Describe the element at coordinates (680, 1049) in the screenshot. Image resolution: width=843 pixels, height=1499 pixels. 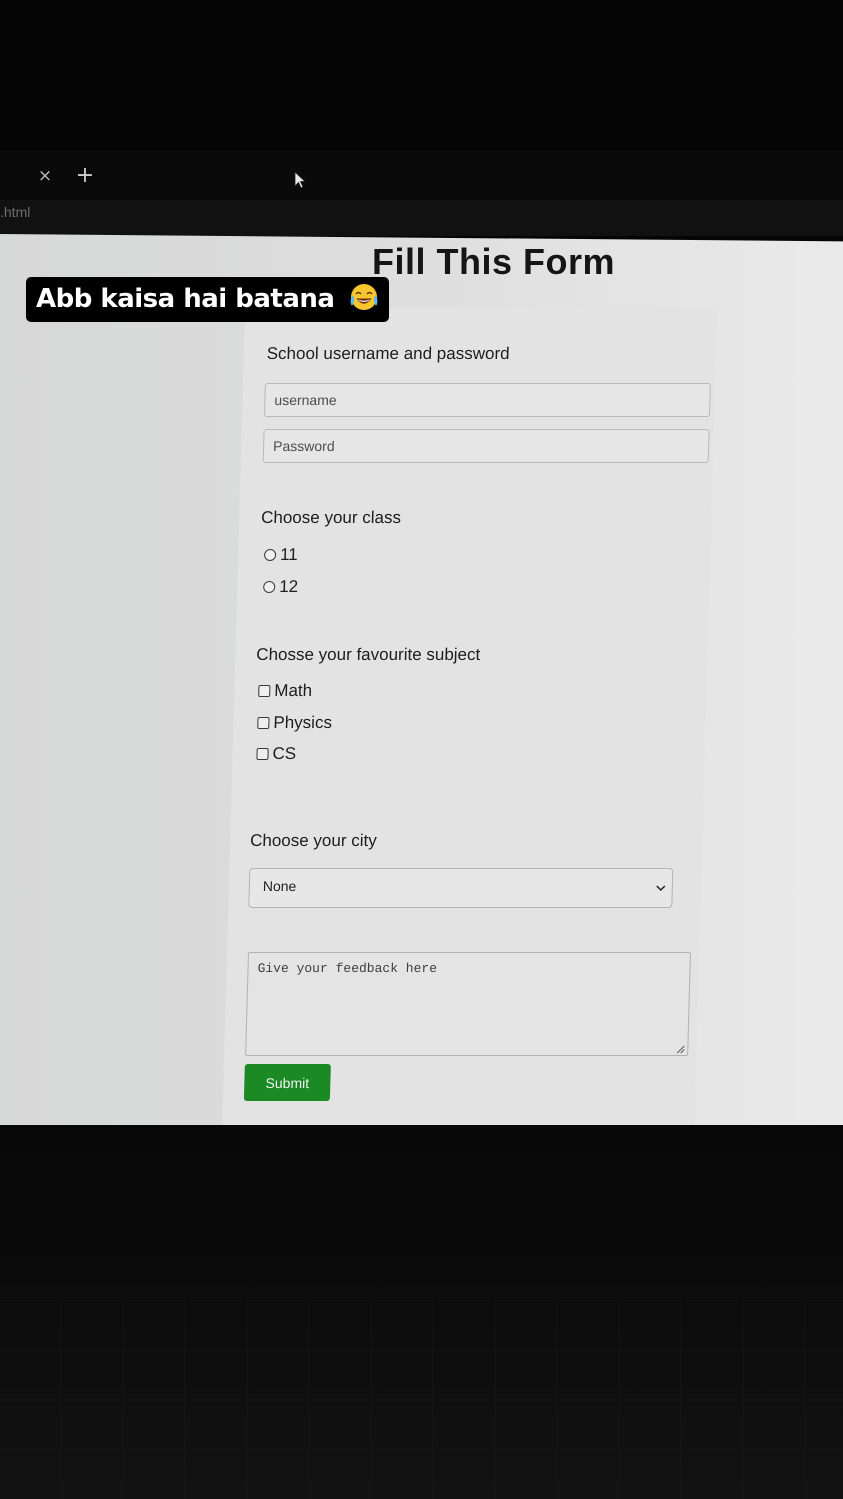
I see `resize-handle-icon` at that location.